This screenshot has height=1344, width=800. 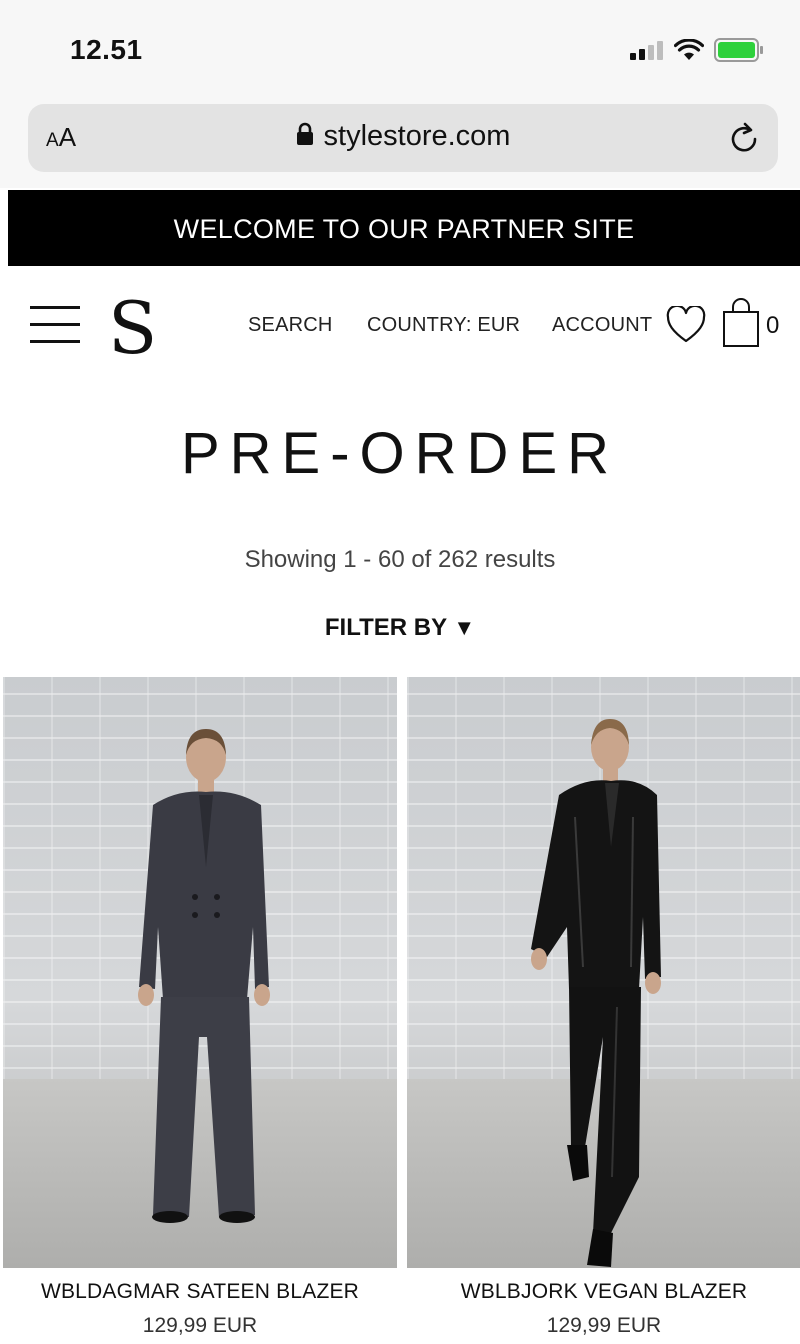 I want to click on address-bar: AA stylestore.com, so click(x=403, y=138).